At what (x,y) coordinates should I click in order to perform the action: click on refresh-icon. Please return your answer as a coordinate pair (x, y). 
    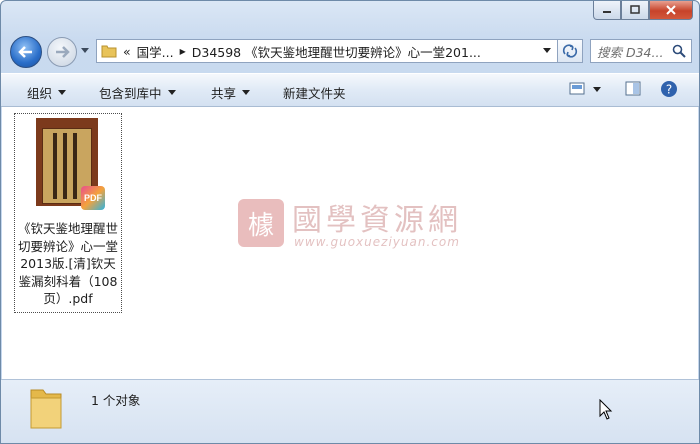
    Looking at the image, I should click on (570, 51).